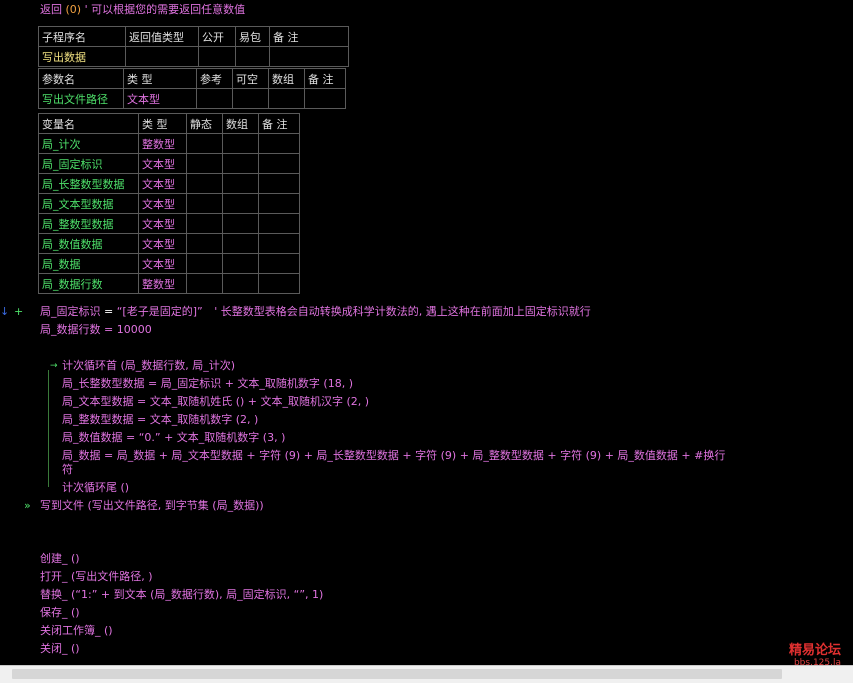 The image size is (853, 683). I want to click on return-statement: 返回 (0) ' 可以根据您的需要返回任意数值, so click(142, 10).